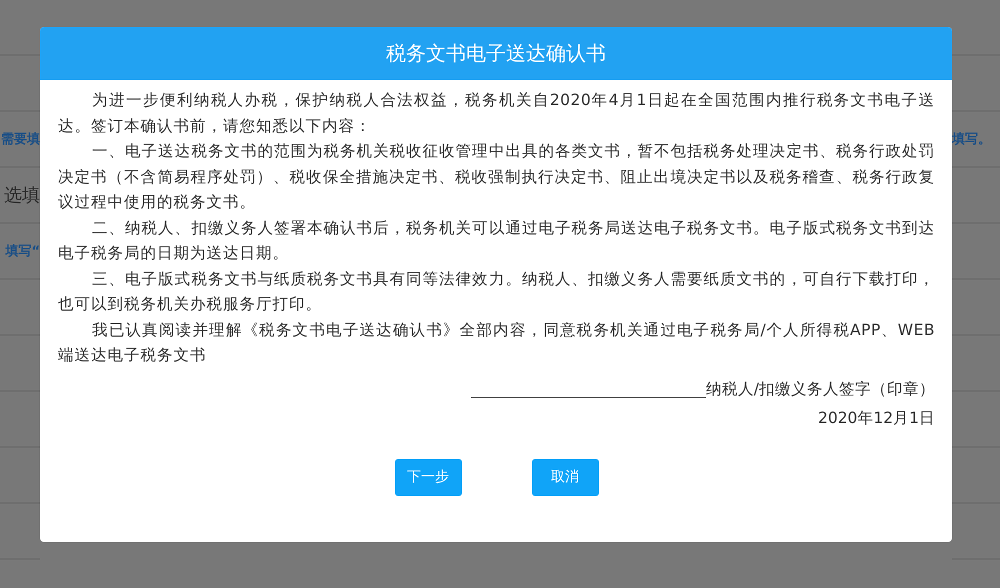 The image size is (1000, 588). I want to click on background-text: 填写“, so click(22, 251).